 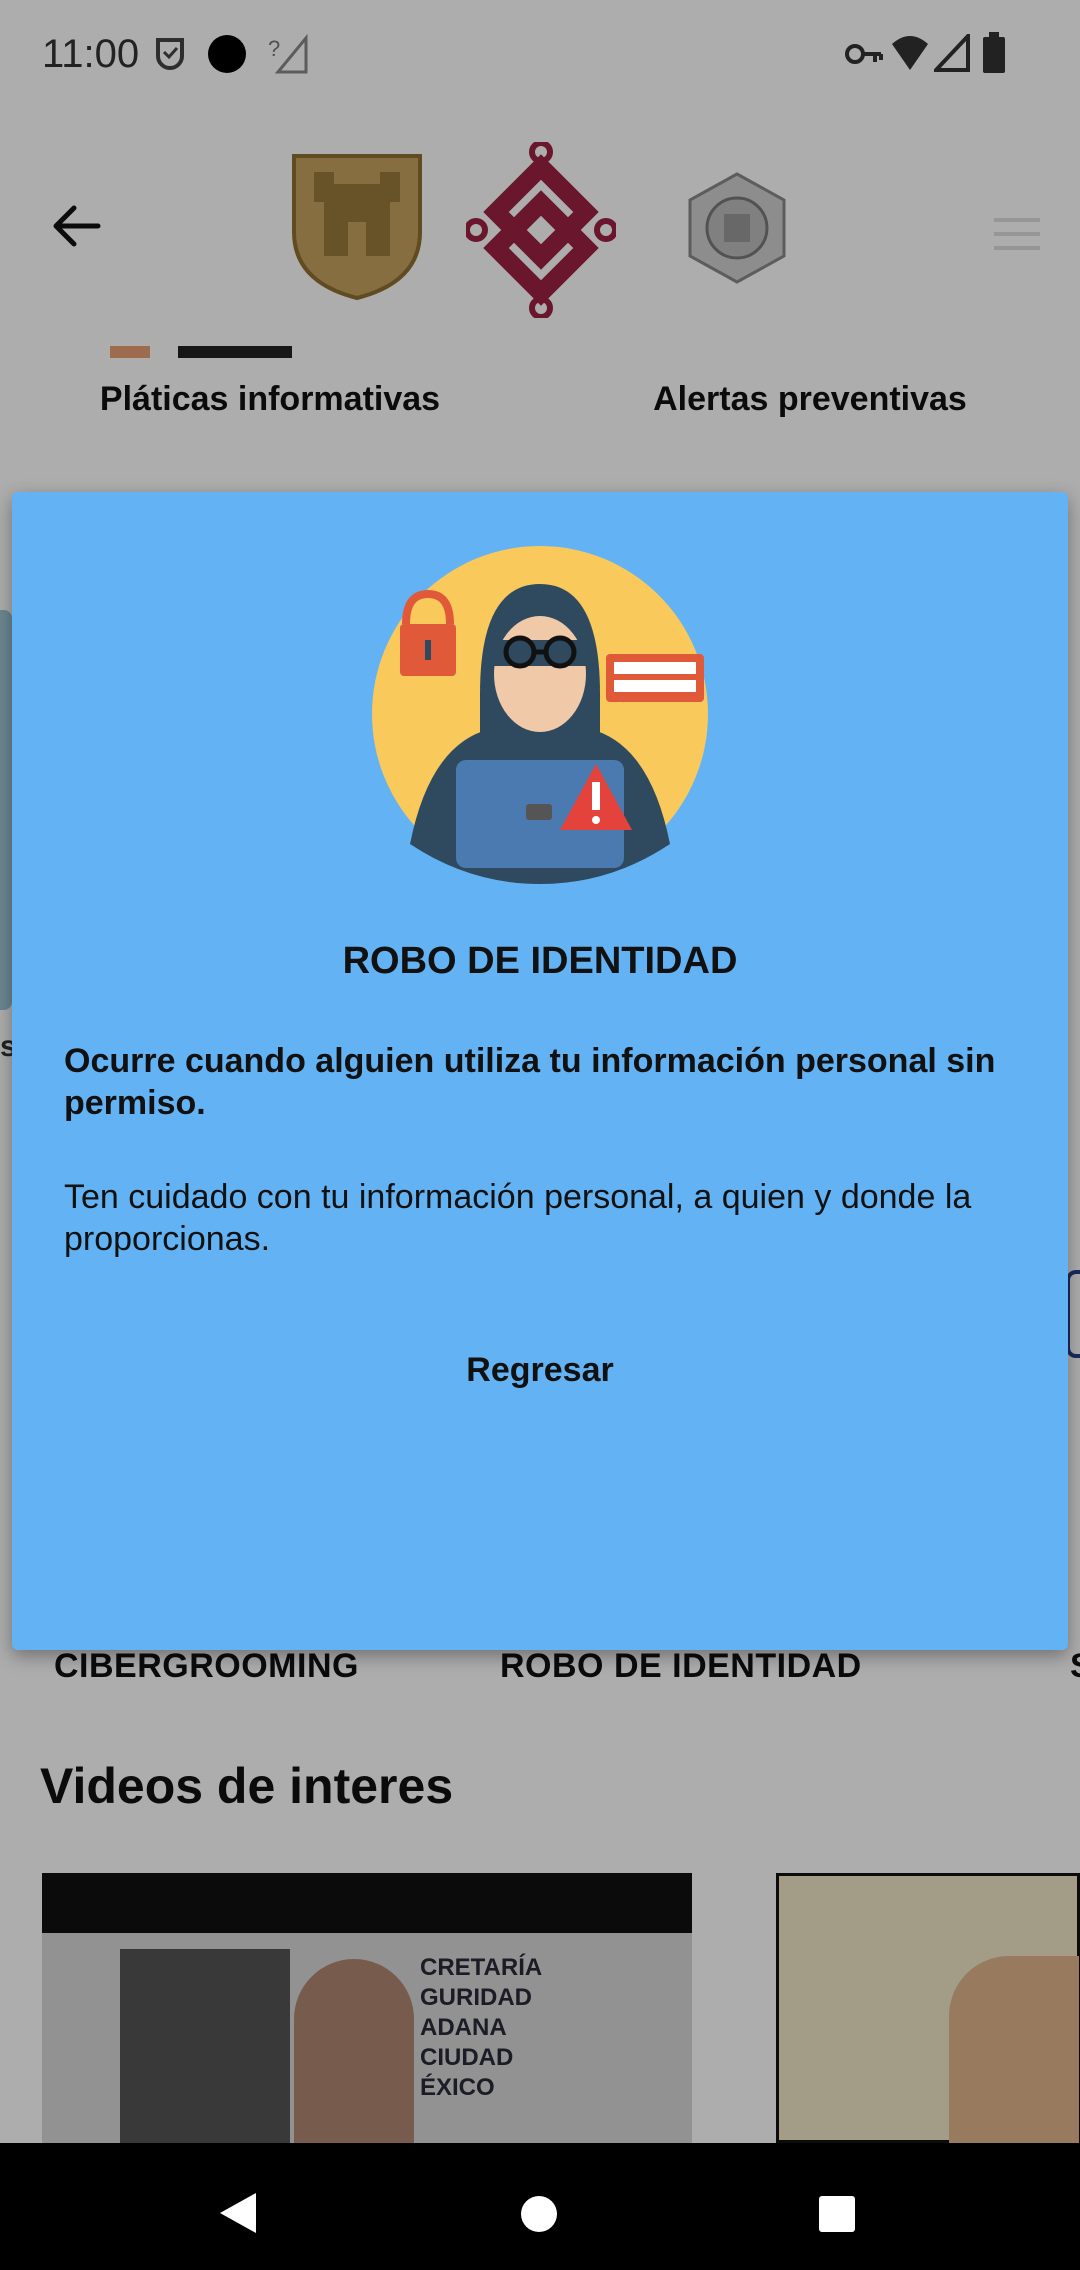 I want to click on system-nav-bar, so click(x=540, y=2206).